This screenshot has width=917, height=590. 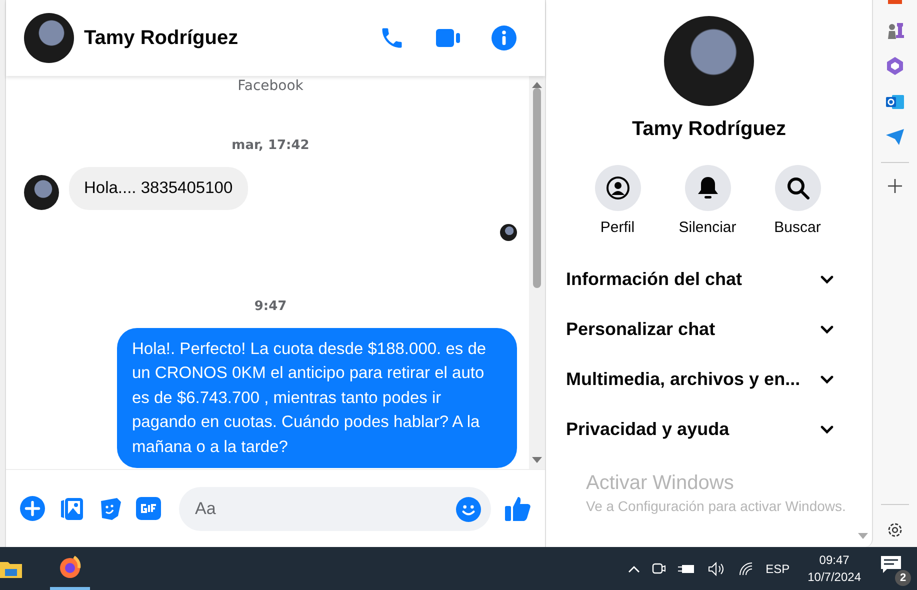 What do you see at coordinates (317, 398) in the screenshot?
I see `message-bubble: Hola!. Perfecto! La cuota desde $188.000. es de un CRONOS 0KM el anticipo para retirar el auto es de $6.743.700 , mientras tanto podes ir pagando en cuotas. Cuándo podes hablar? A la mañana o a la tarde?` at bounding box center [317, 398].